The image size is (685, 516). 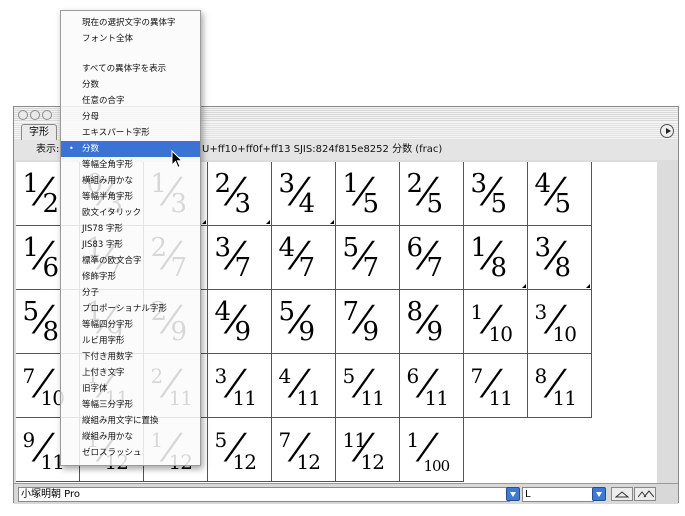 I want to click on glyph-cell: 7 ⁄ 11, so click(x=496, y=386).